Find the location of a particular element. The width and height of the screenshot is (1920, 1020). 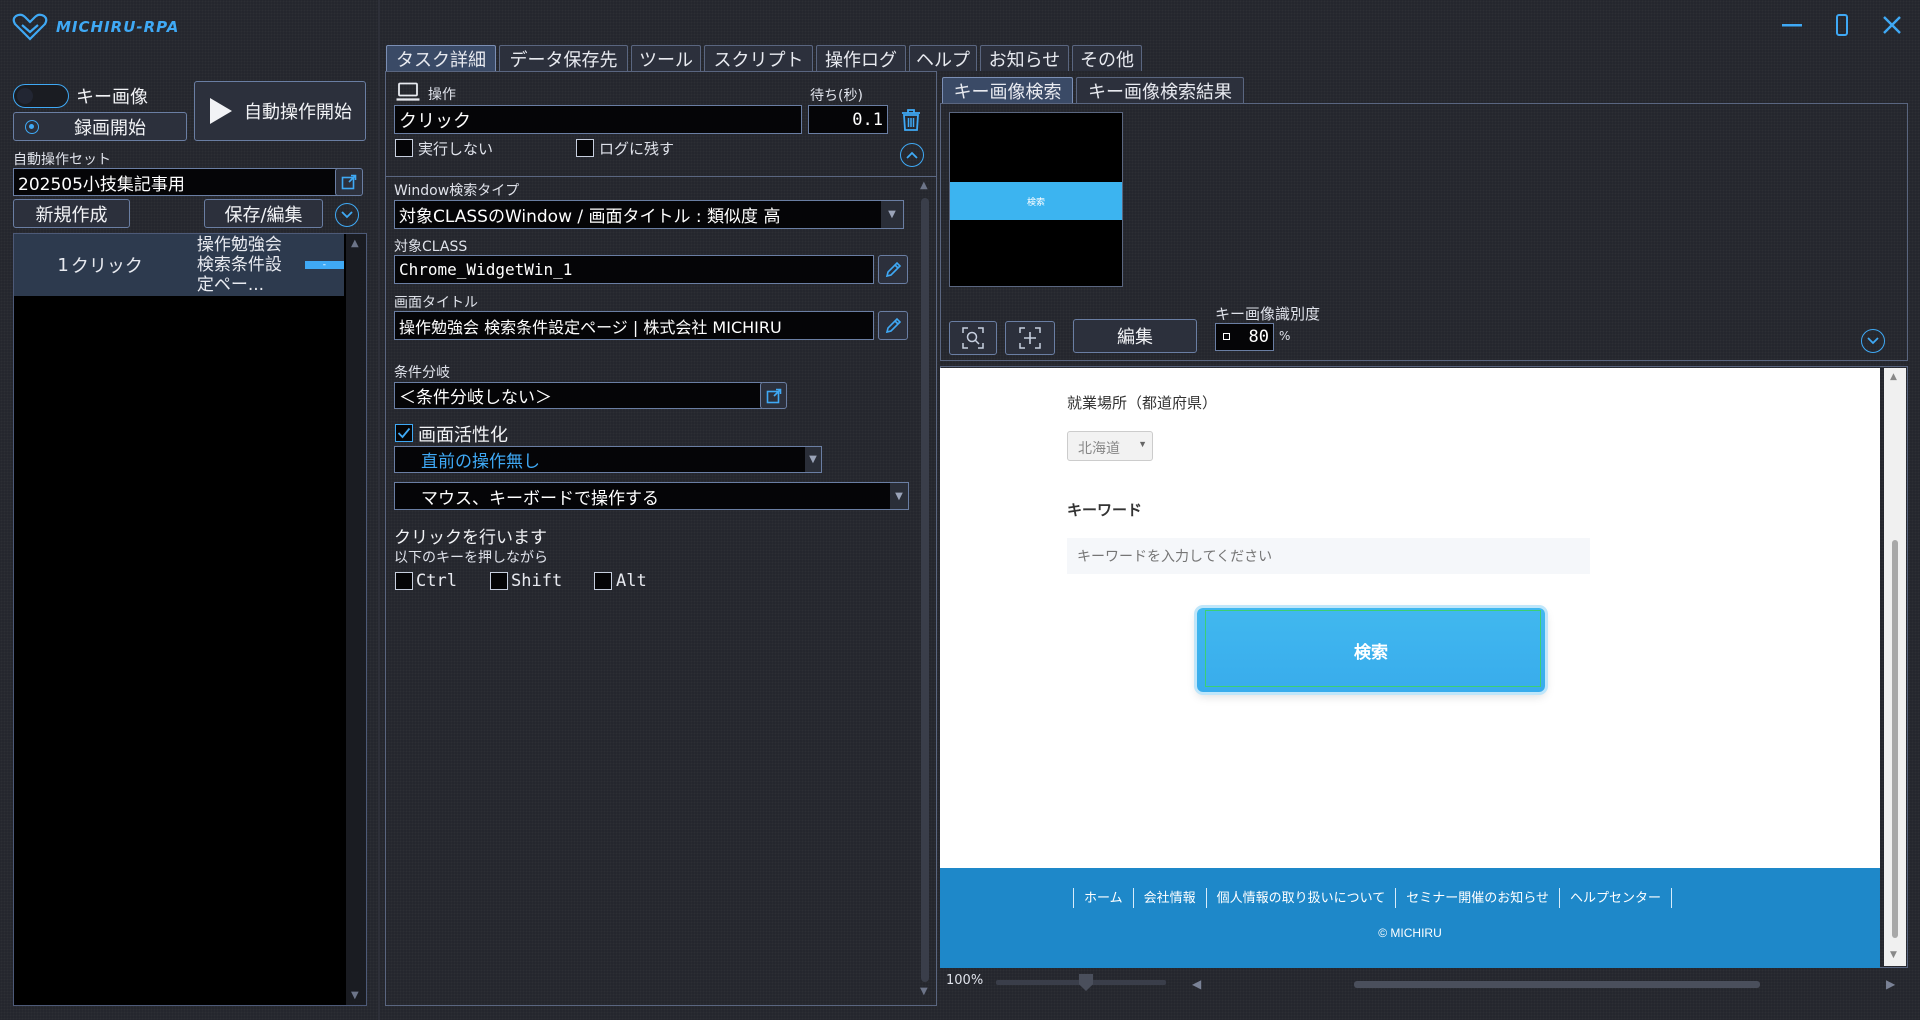

horizontal-scroll-thumb is located at coordinates (1557, 984).